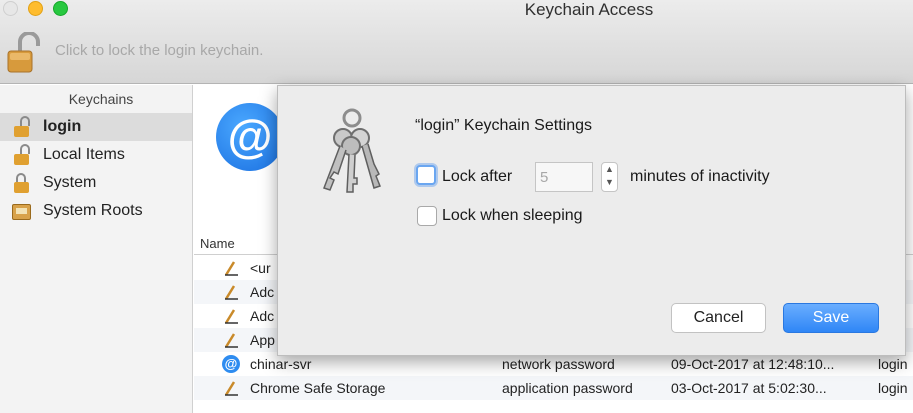 The height and width of the screenshot is (413, 913). Describe the element at coordinates (70, 182) in the screenshot. I see `sidebar-item-label: System` at that location.